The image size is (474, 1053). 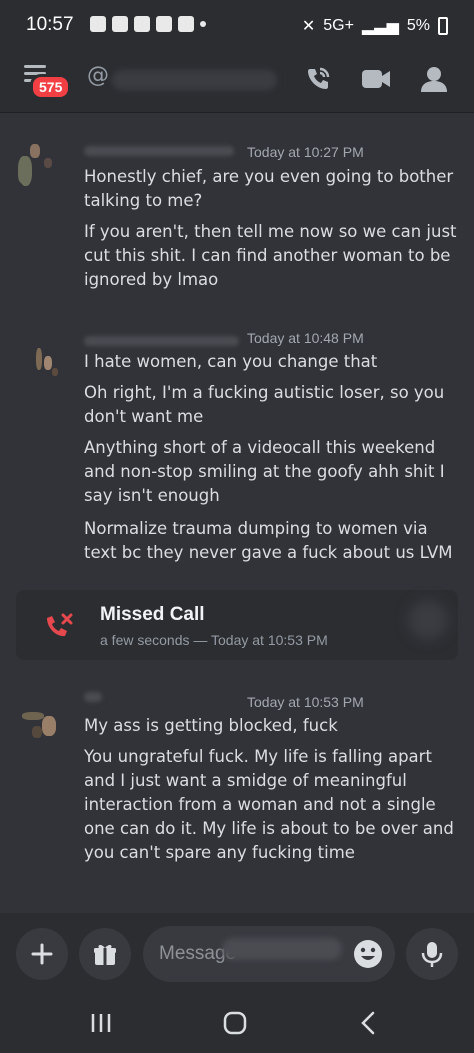 I want to click on user-profile-icon, so click(x=434, y=79).